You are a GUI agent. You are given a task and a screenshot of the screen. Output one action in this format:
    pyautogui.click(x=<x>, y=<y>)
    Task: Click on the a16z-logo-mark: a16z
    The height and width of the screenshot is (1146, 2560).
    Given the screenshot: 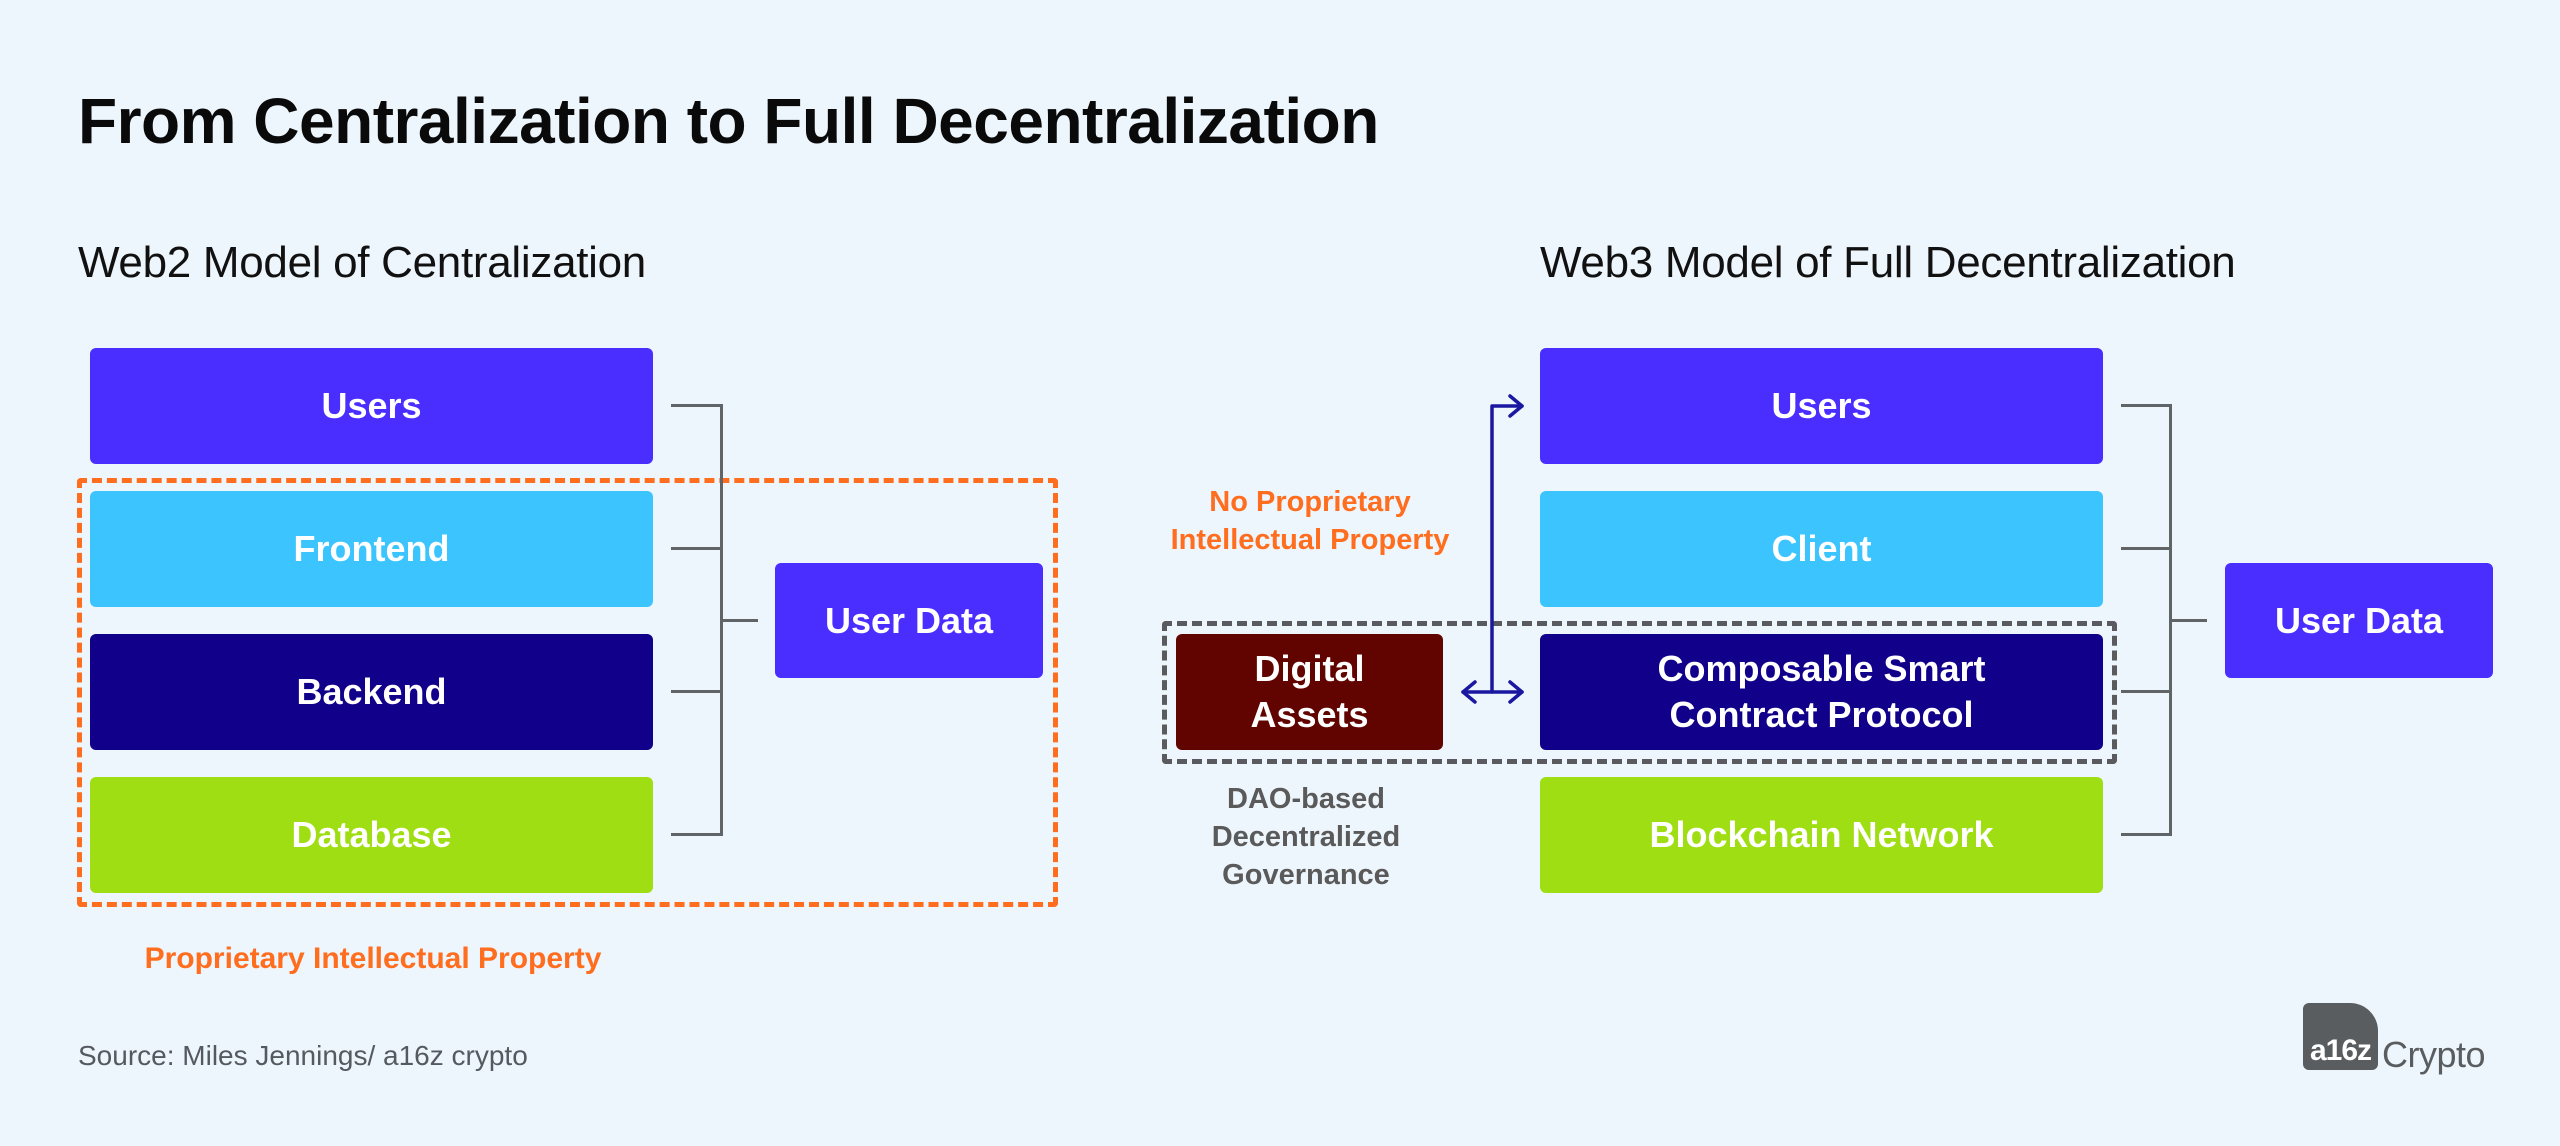 What is the action you would take?
    pyautogui.click(x=2340, y=1036)
    